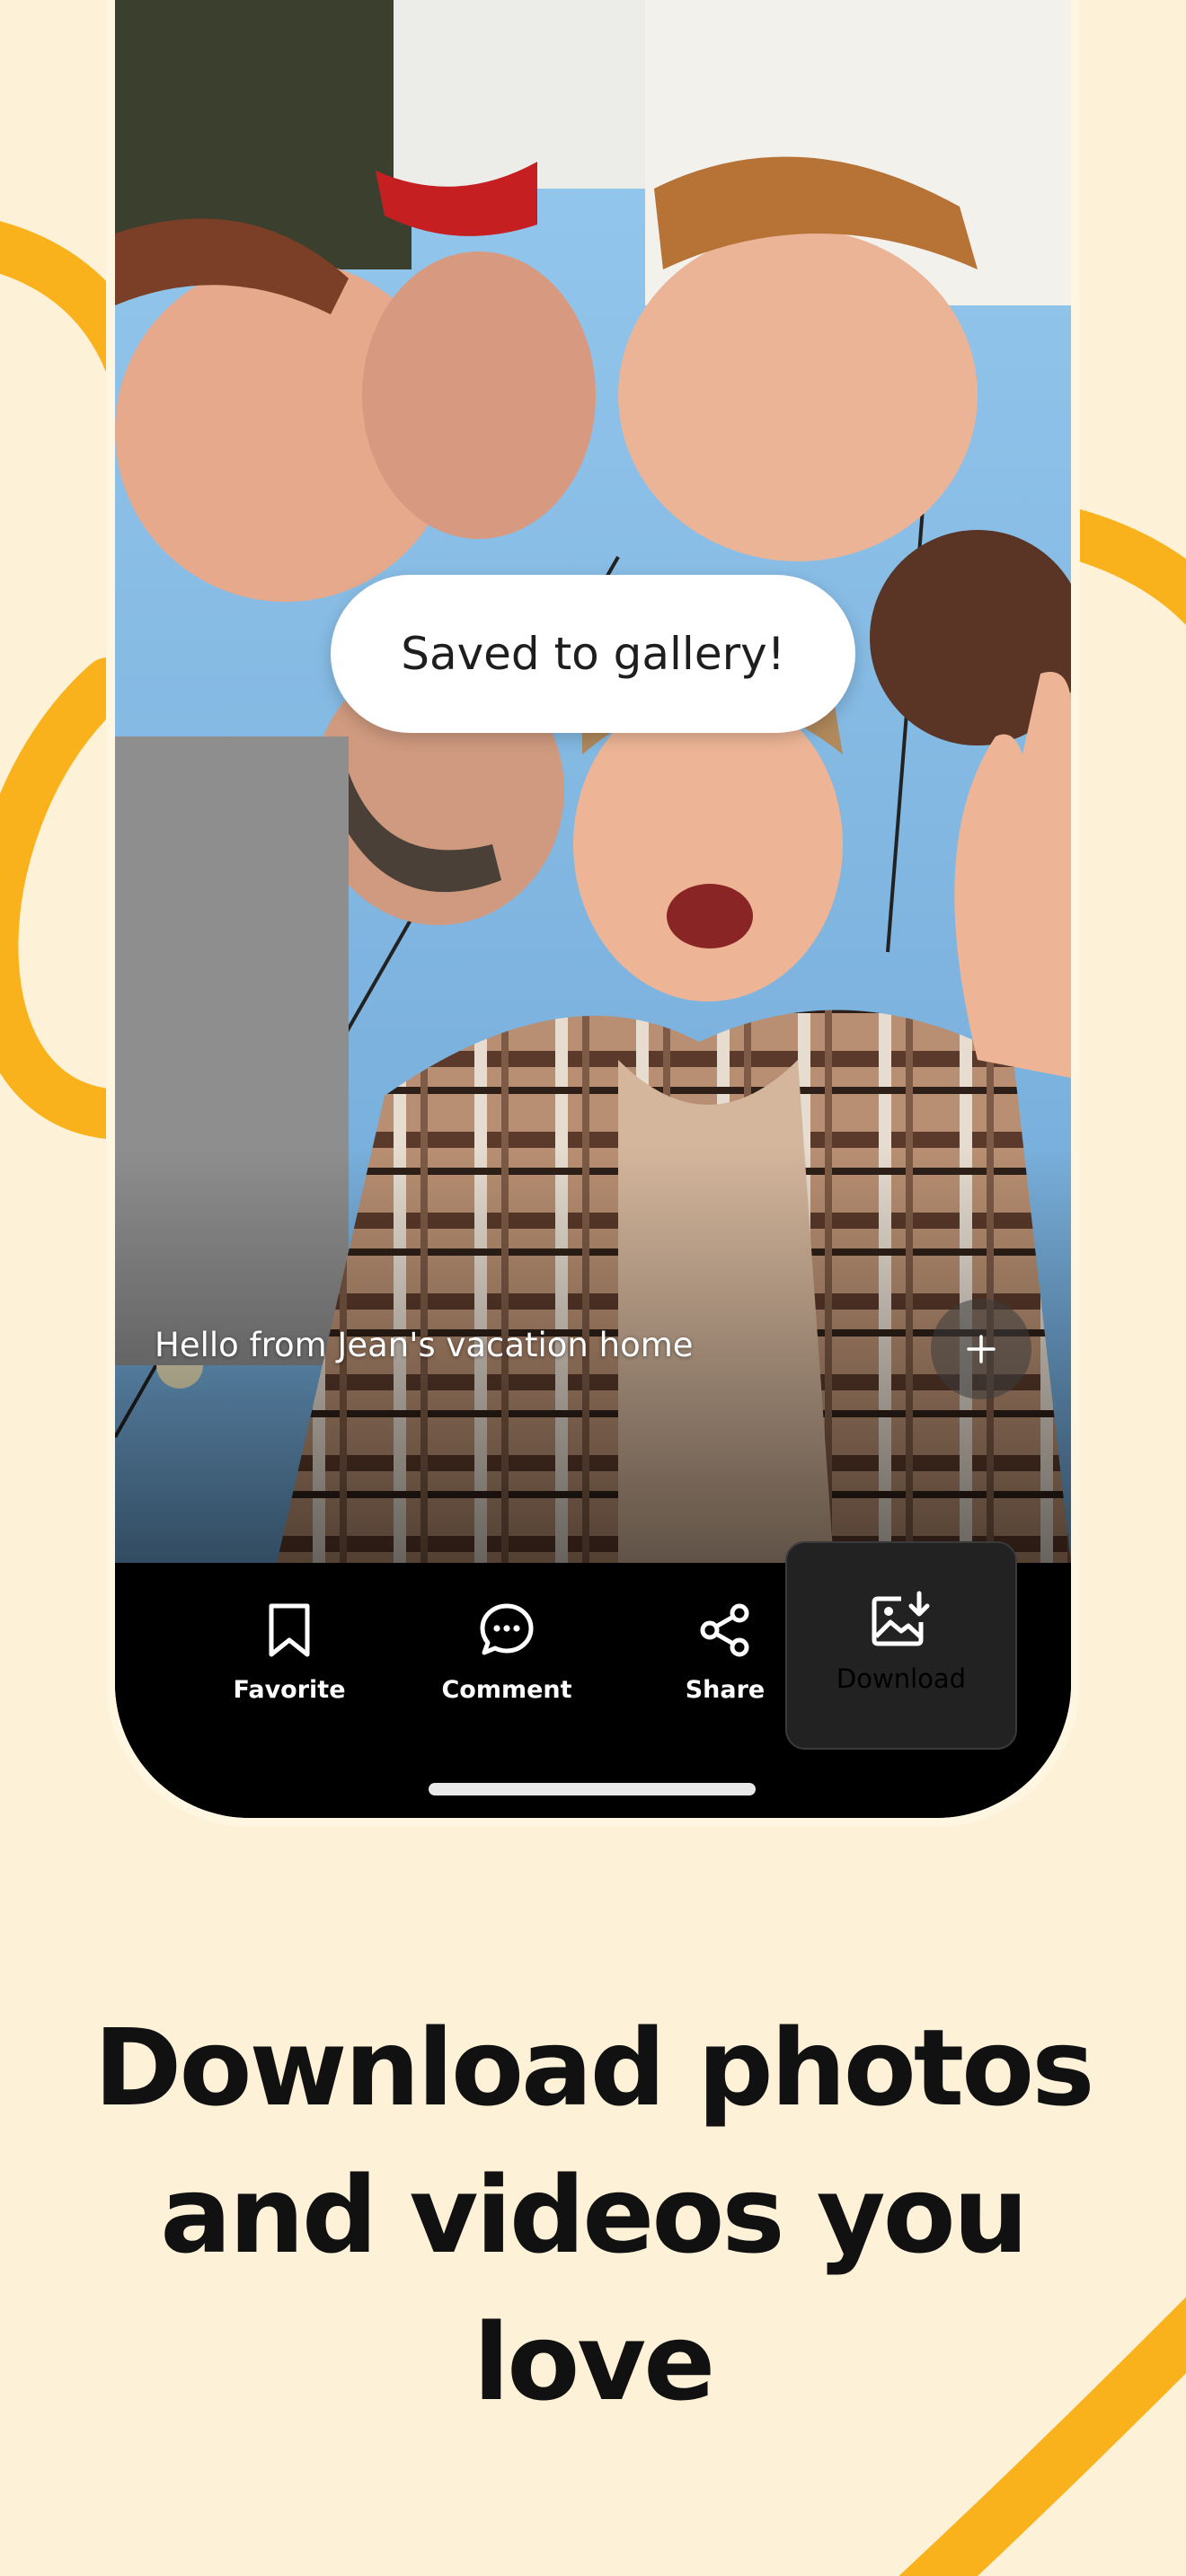  What do you see at coordinates (724, 1630) in the screenshot?
I see `share-icon` at bounding box center [724, 1630].